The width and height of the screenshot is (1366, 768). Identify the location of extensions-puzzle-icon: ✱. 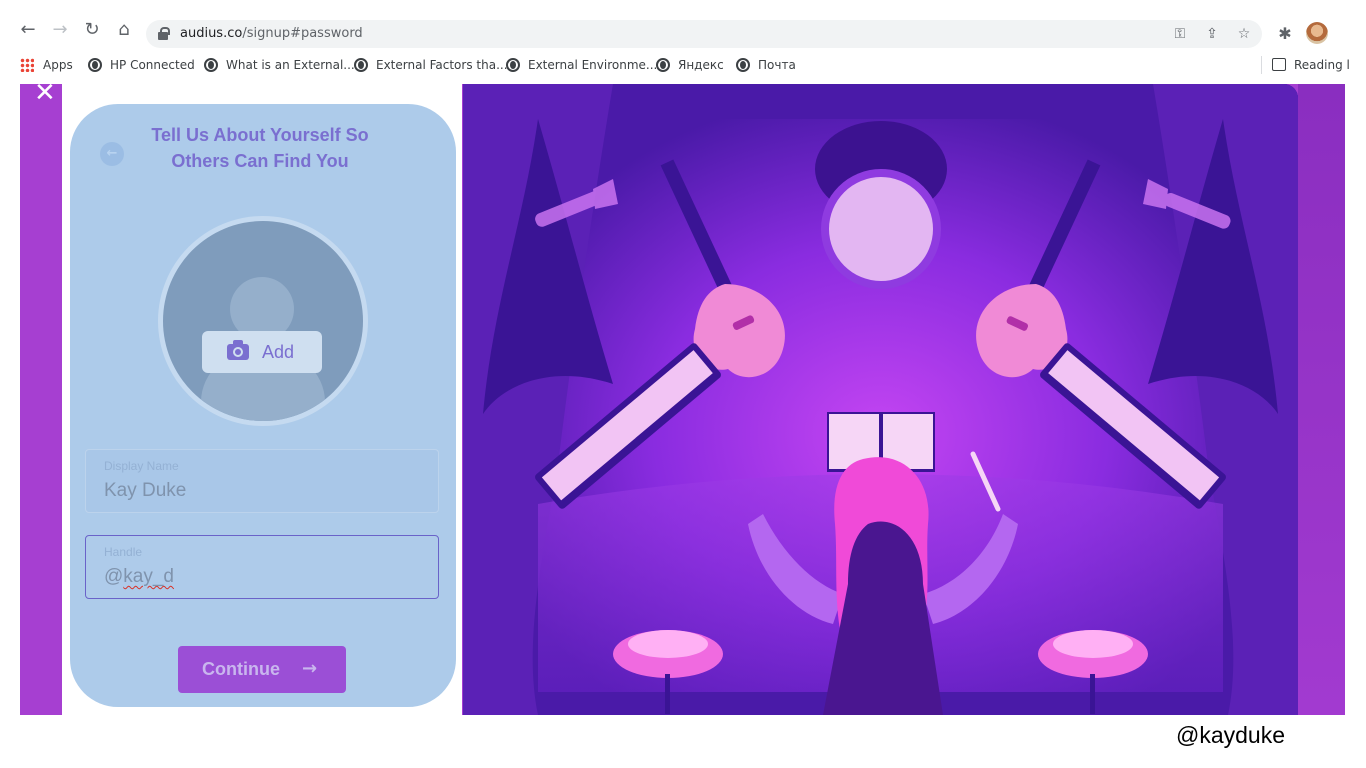
(1285, 34).